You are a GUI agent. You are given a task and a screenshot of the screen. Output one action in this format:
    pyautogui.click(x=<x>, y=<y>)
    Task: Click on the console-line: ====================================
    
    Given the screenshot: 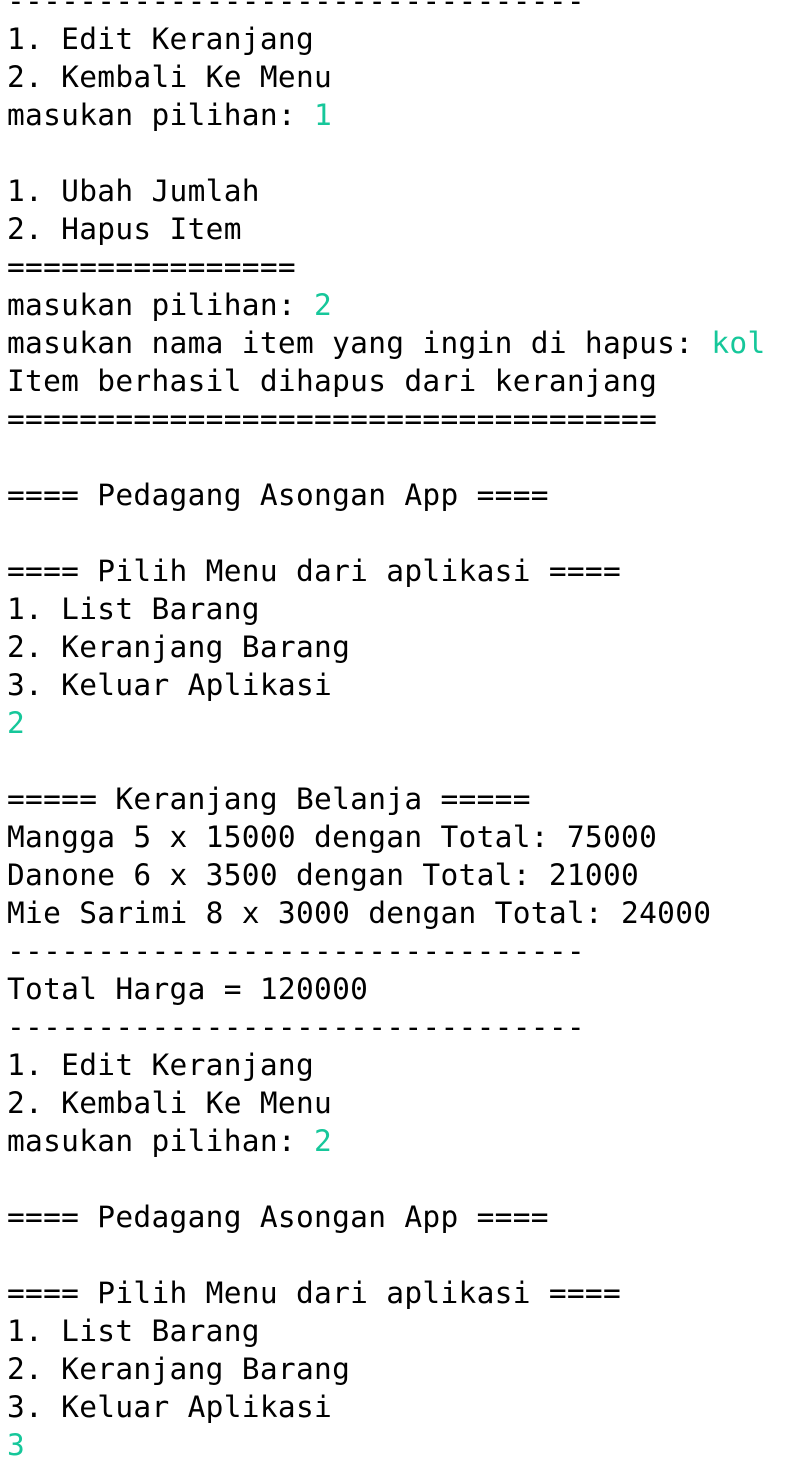 What is the action you would take?
    pyautogui.click(x=401, y=419)
    